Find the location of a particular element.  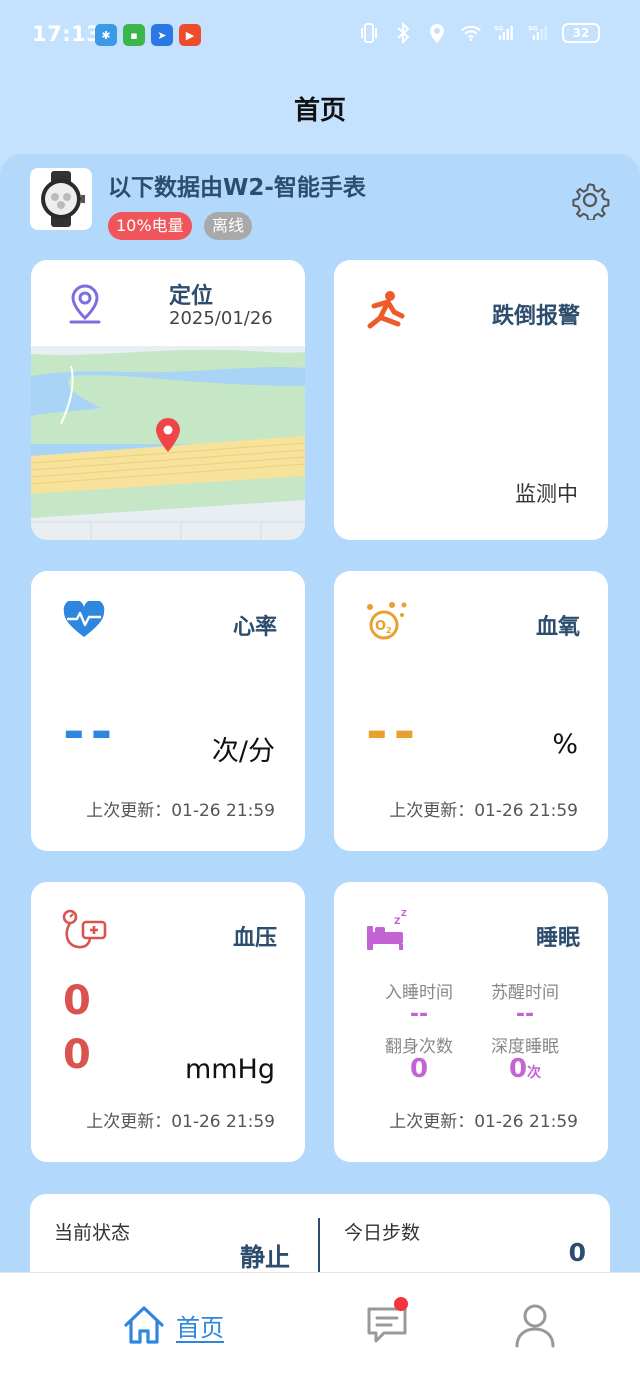

offline-badge: 离线 is located at coordinates (228, 226).